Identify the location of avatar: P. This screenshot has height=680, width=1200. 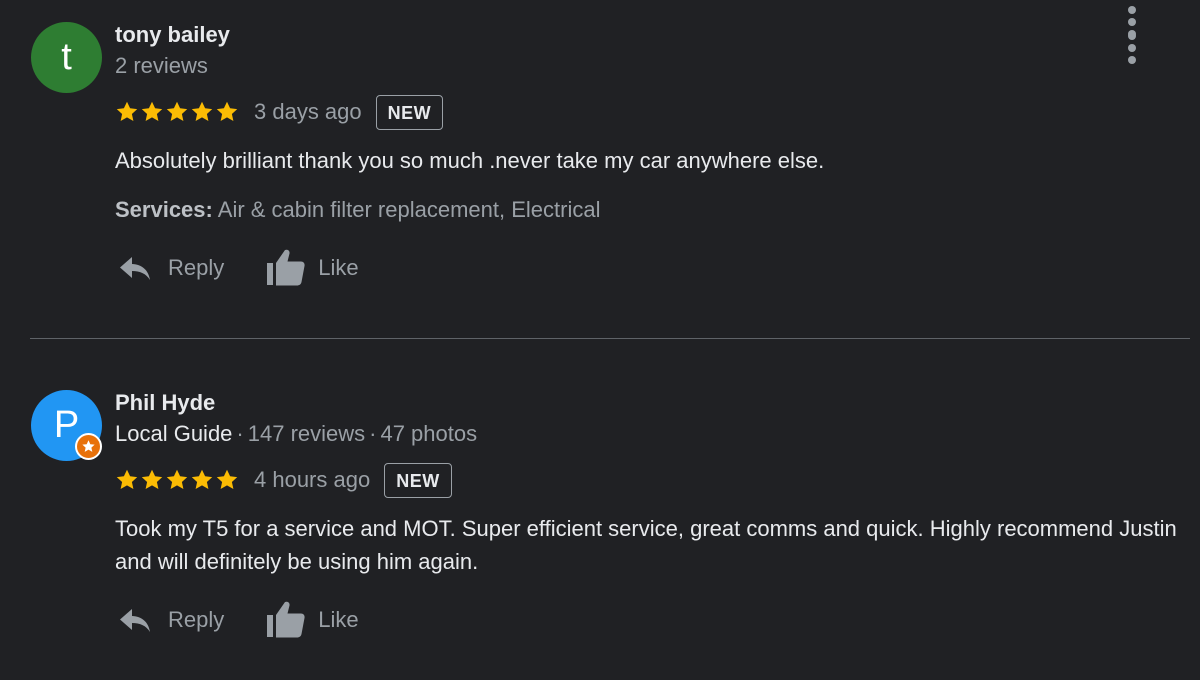
(66, 425).